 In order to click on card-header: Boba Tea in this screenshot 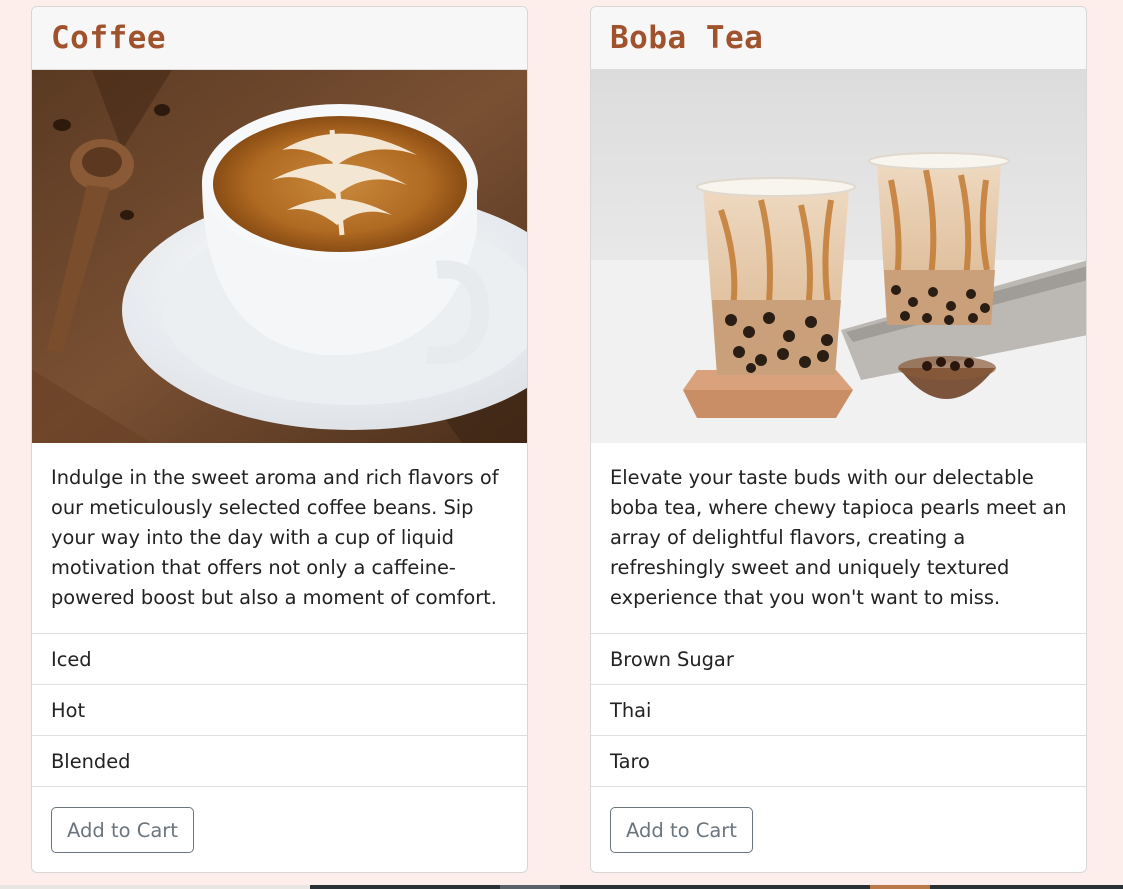, I will do `click(838, 38)`.